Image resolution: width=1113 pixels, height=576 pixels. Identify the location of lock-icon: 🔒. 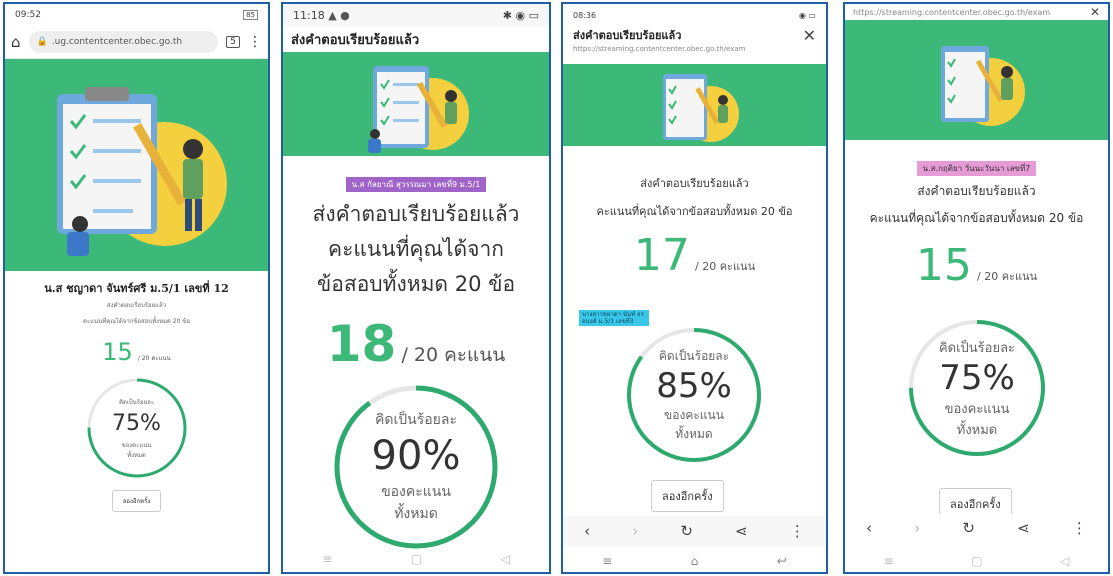
(42, 42).